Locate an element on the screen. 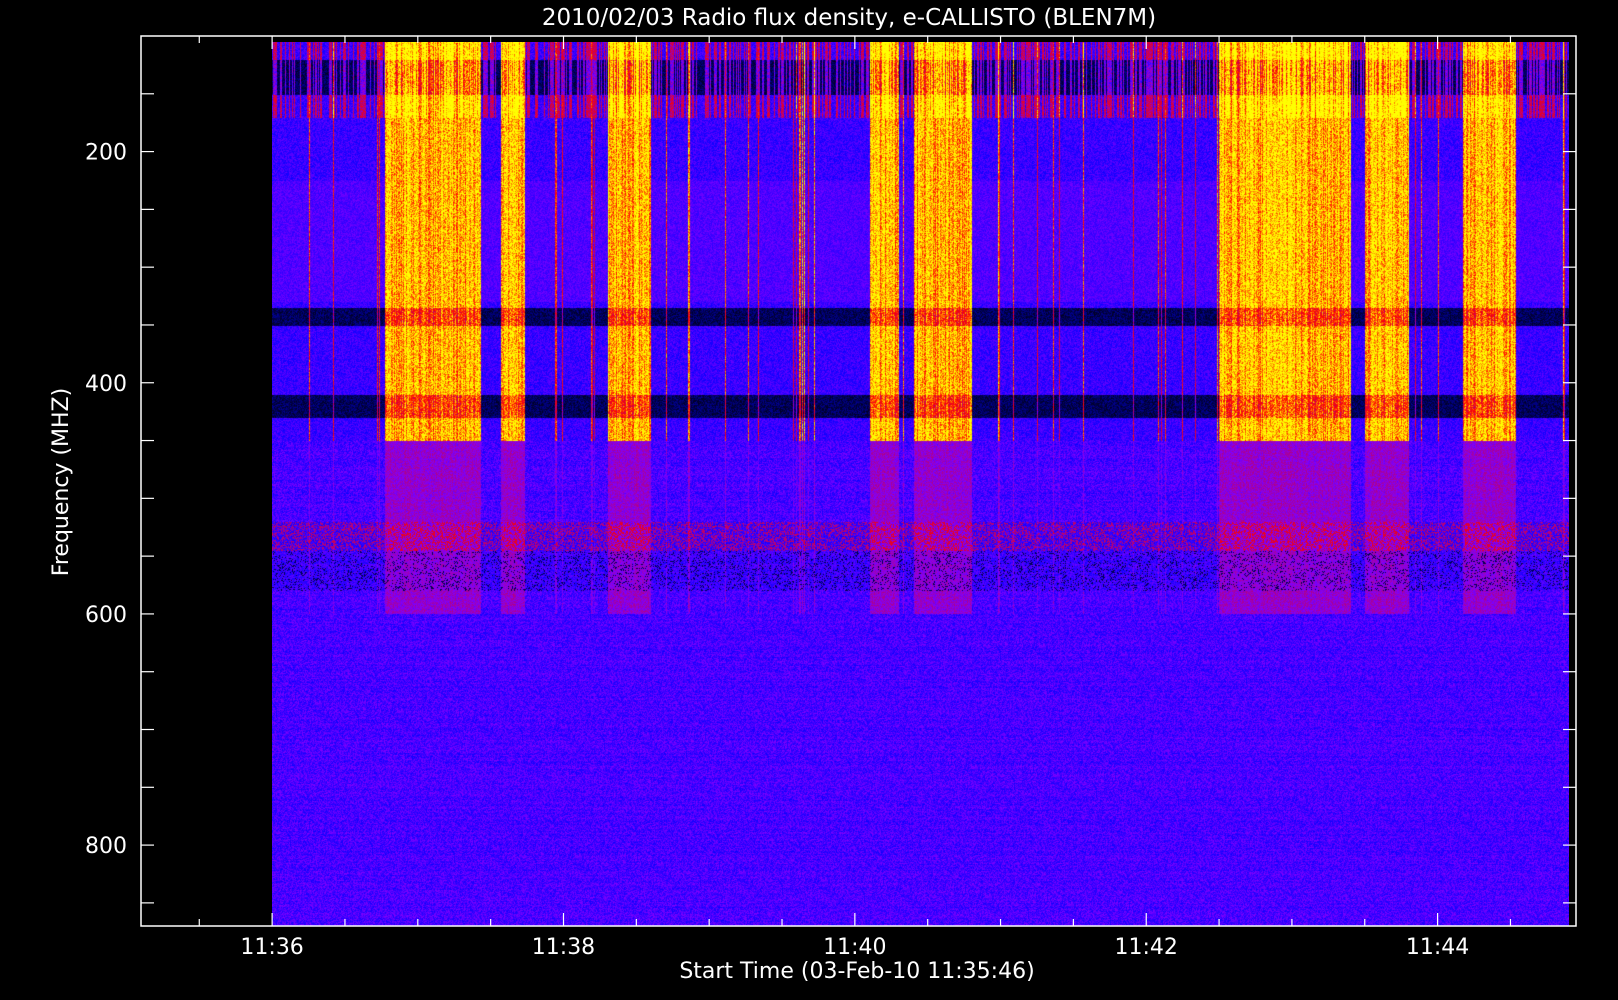 The image size is (1618, 1000). x-axis-label: Start Time (03-Feb-10 11:35:46) is located at coordinates (856, 971).